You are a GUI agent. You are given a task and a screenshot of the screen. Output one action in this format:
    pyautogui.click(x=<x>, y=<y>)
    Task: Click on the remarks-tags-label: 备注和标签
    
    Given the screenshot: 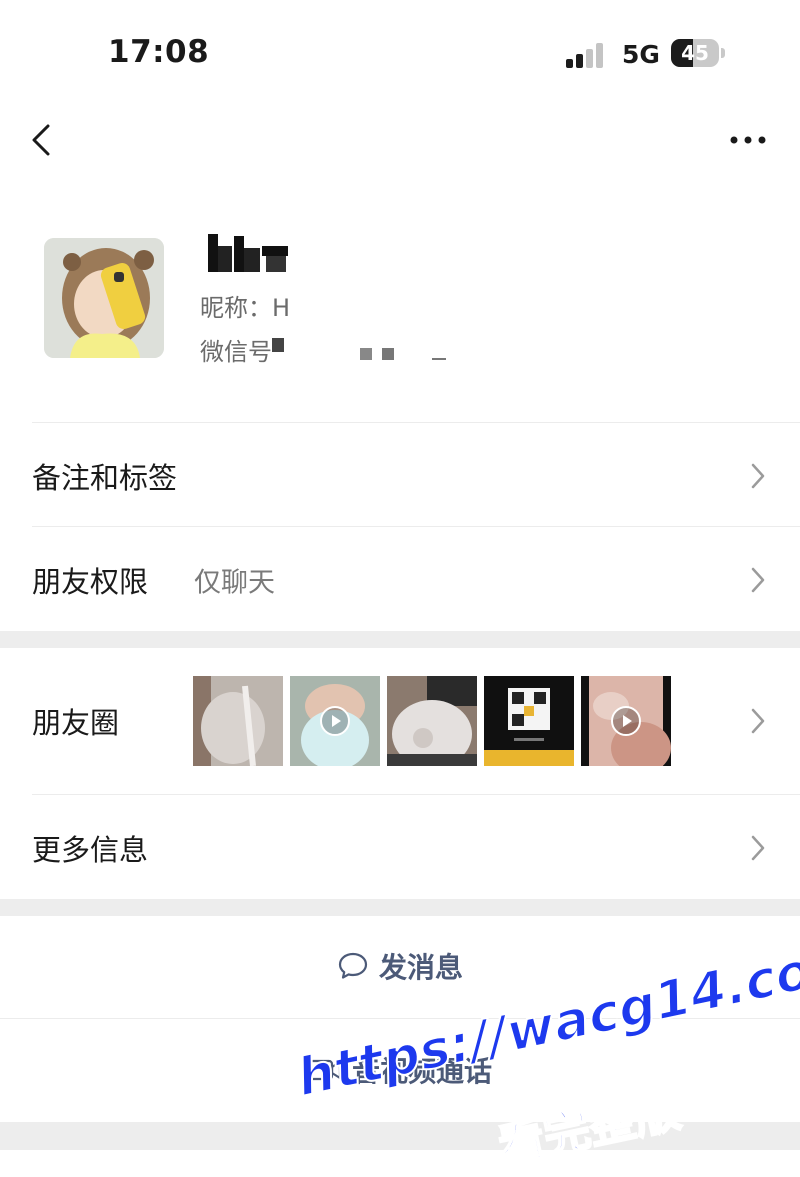 What is the action you would take?
    pyautogui.click(x=105, y=478)
    